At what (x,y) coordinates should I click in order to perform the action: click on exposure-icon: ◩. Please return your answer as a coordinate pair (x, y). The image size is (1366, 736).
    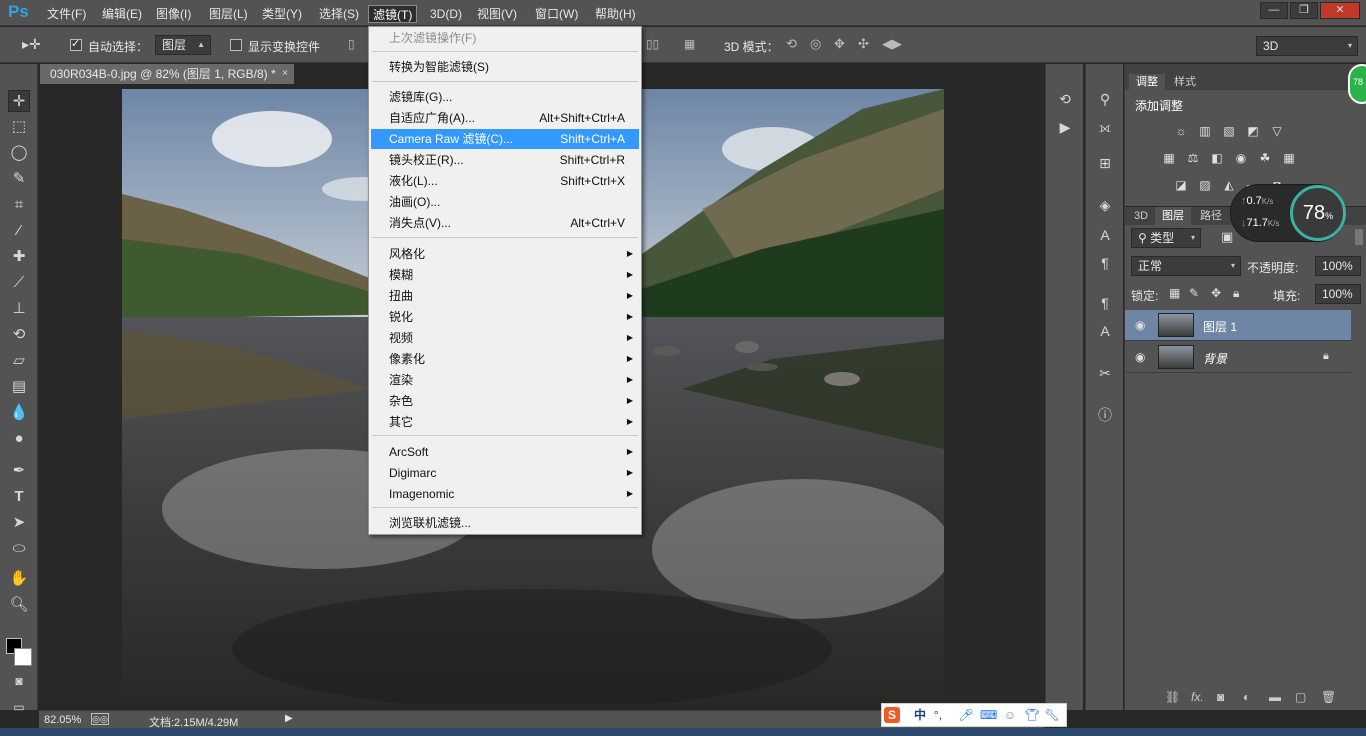
    Looking at the image, I should click on (1253, 131).